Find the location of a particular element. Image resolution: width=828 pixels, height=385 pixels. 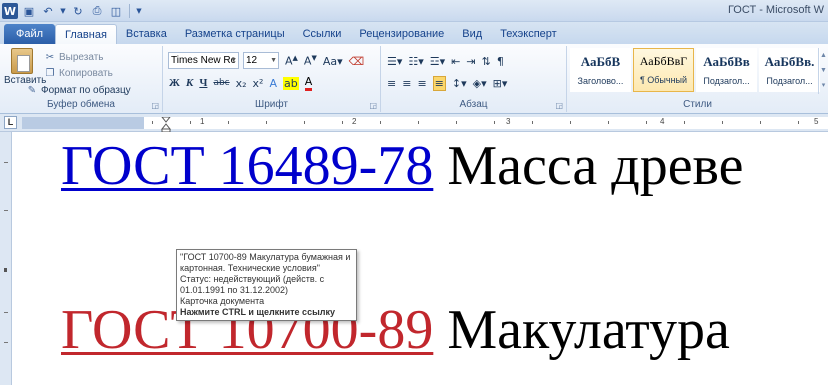

tab-page-layout: Разметка страницы is located at coordinates (235, 34).